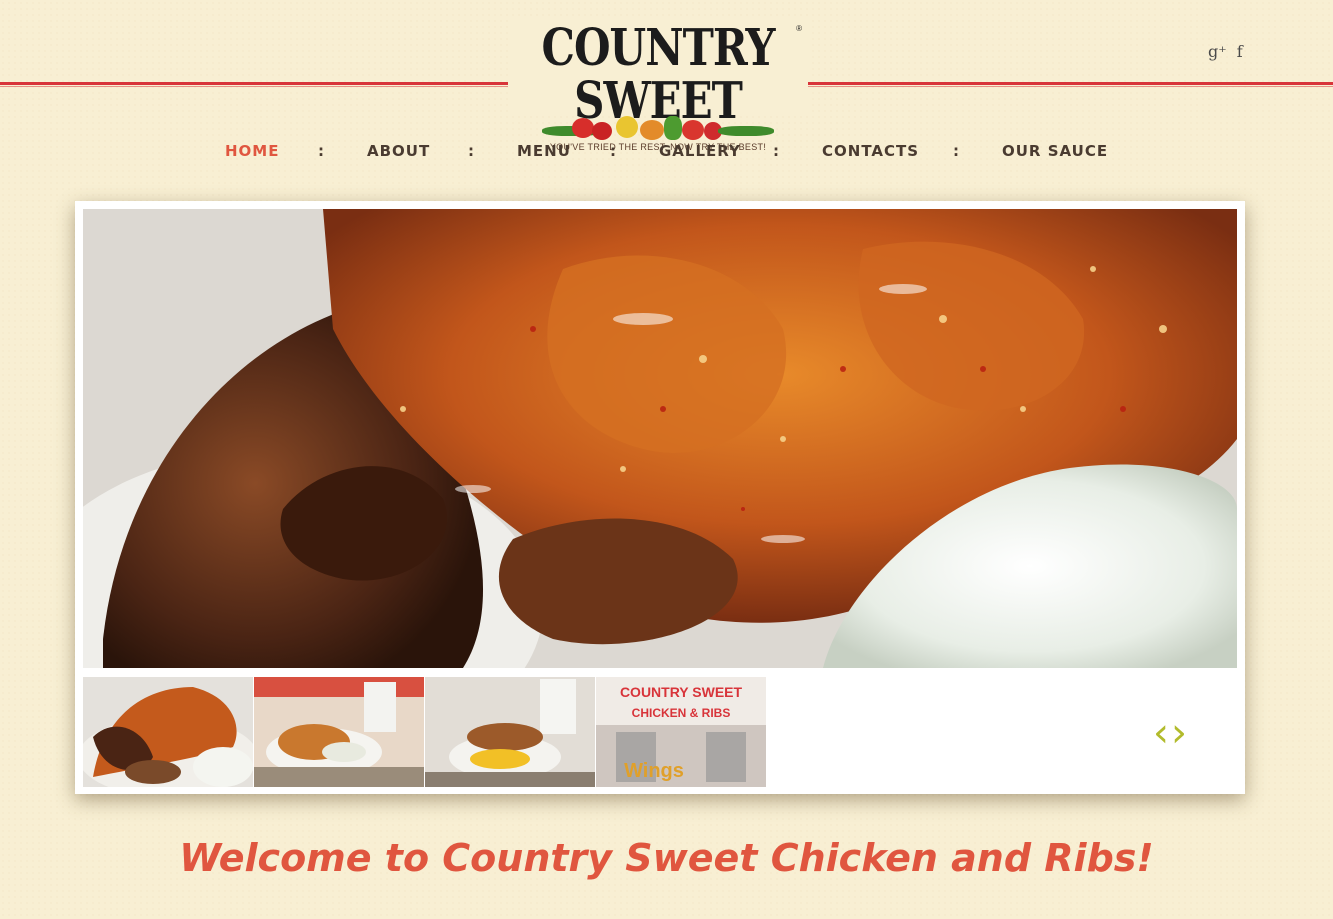 Image resolution: width=1333 pixels, height=919 pixels. Describe the element at coordinates (1240, 51) in the screenshot. I see `facebook-icon: f` at that location.